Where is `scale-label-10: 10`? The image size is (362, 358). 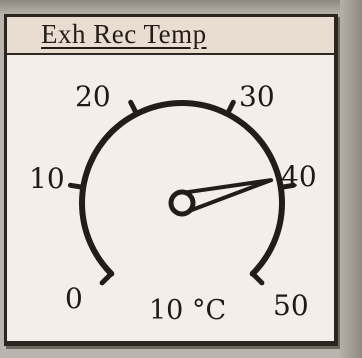 scale-label-10: 10 is located at coordinates (47, 178).